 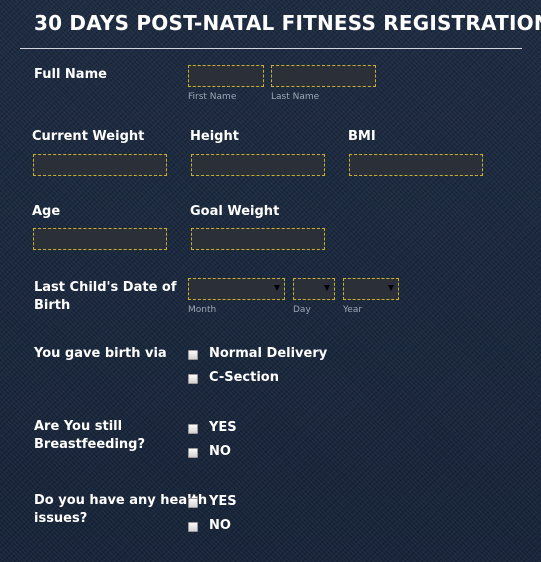 What do you see at coordinates (193, 503) in the screenshot?
I see `health-yes-checkbox` at bounding box center [193, 503].